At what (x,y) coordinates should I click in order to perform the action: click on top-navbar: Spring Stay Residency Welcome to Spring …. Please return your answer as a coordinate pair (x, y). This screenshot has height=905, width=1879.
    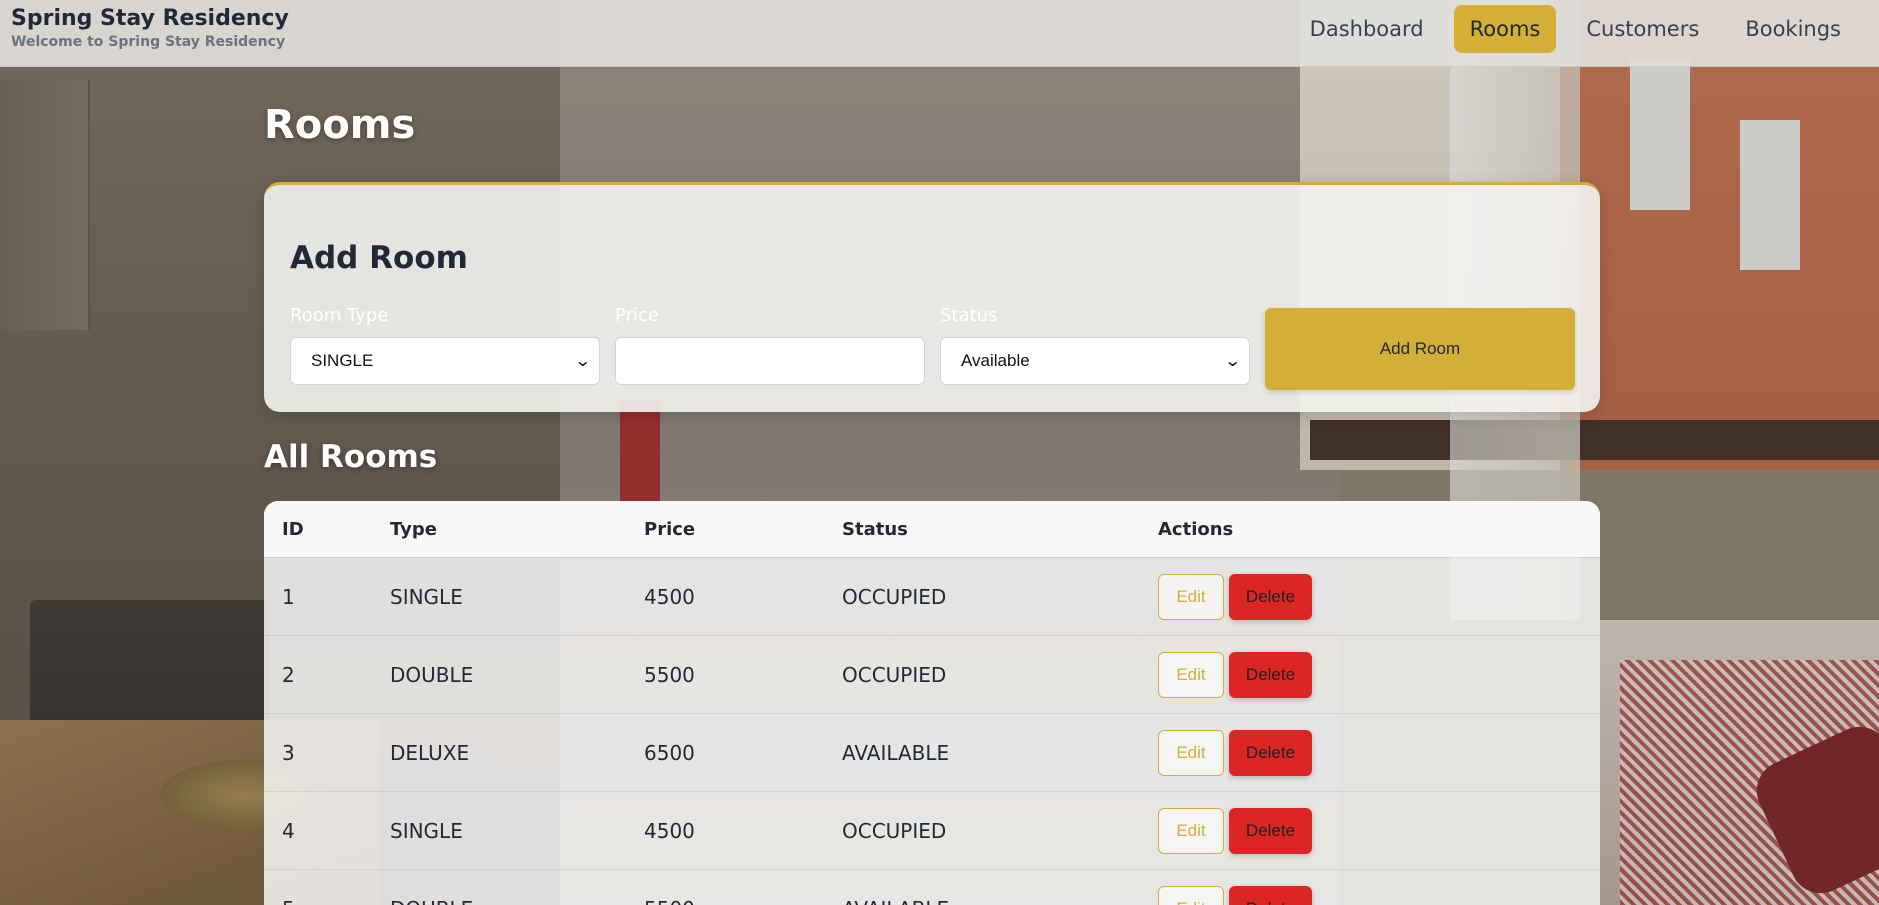
    Looking at the image, I should click on (939, 33).